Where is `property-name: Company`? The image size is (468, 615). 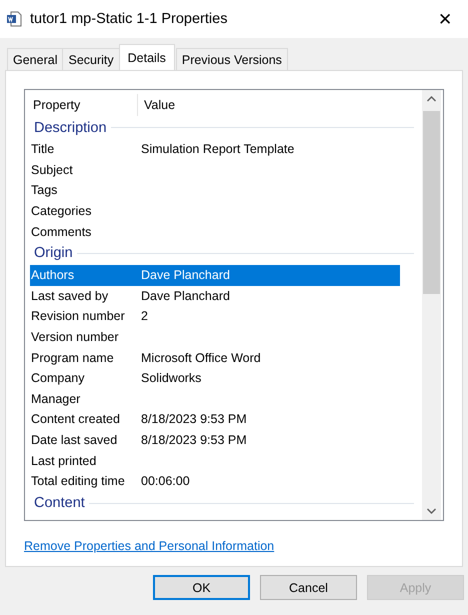
property-name: Company is located at coordinates (58, 378).